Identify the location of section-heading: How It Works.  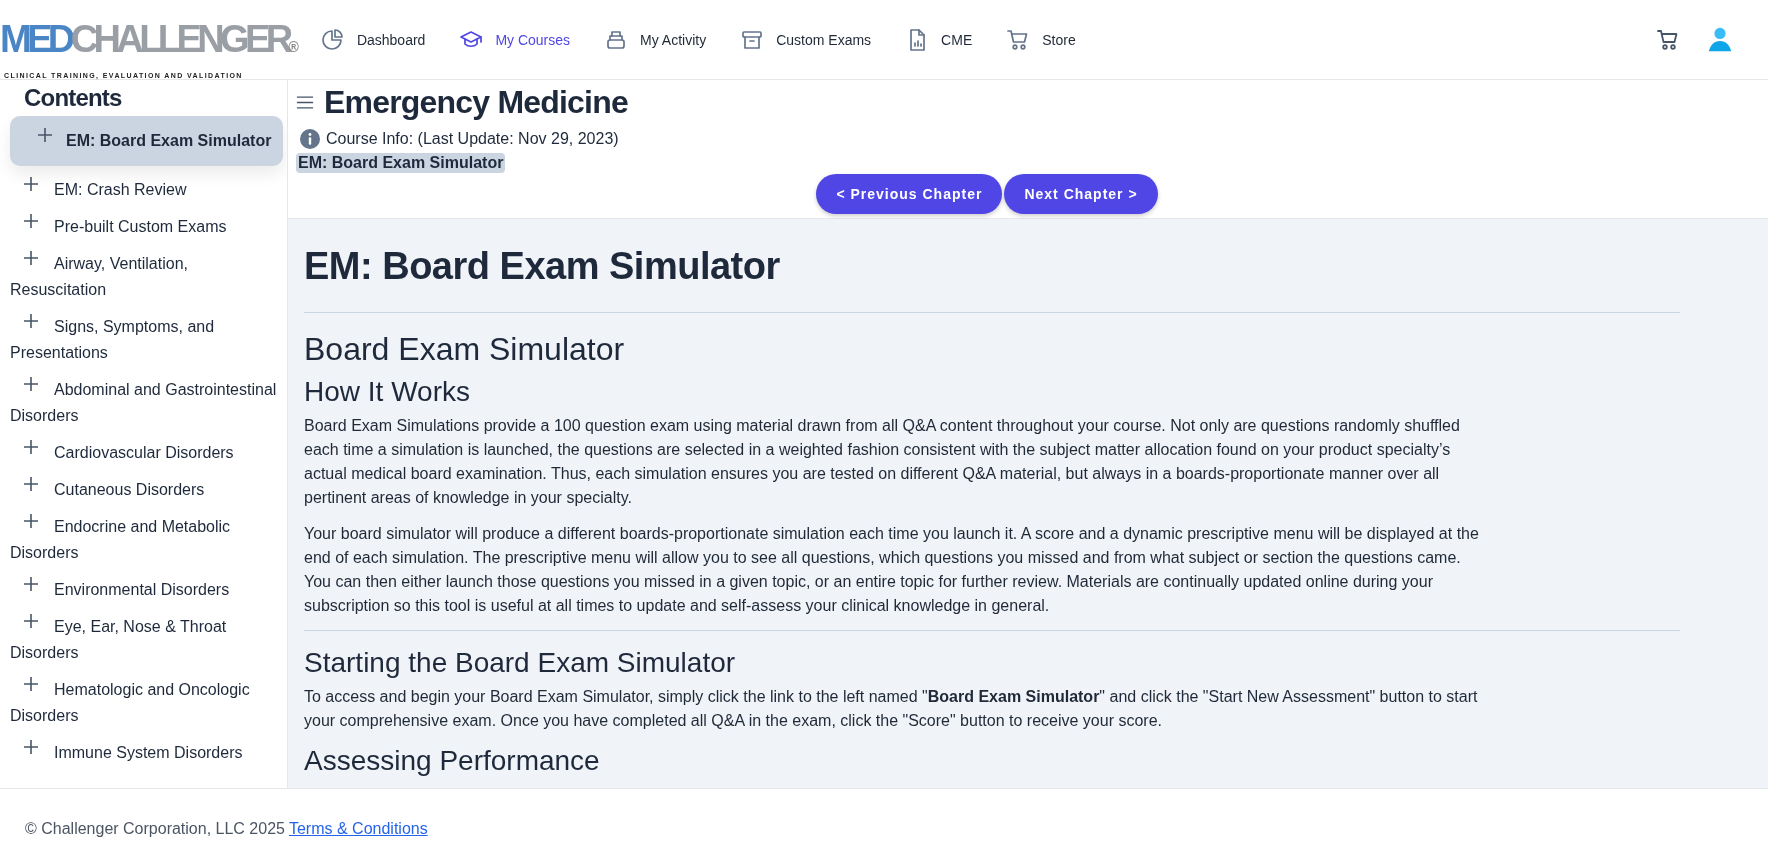
(387, 392).